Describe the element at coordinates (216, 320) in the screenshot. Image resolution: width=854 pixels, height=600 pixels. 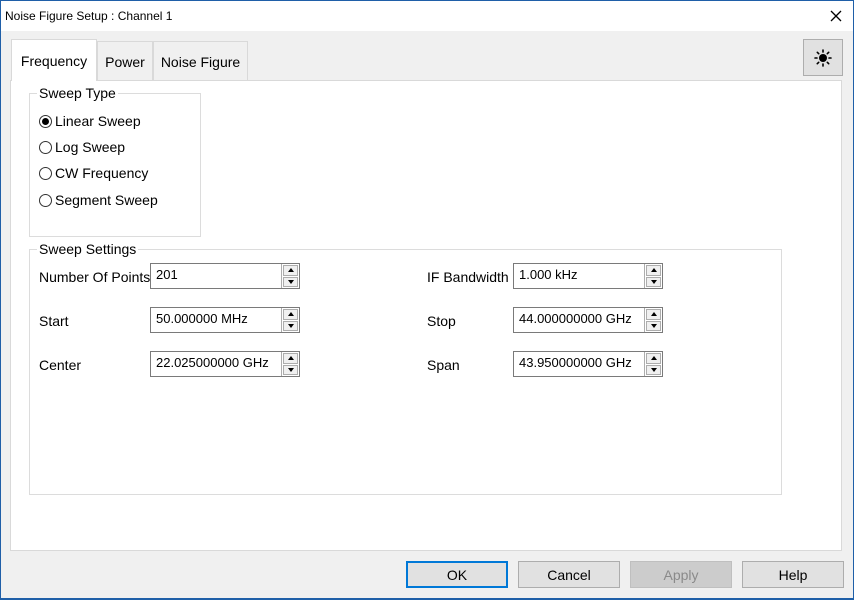
I see `start-value: 50.000000 MHz` at that location.